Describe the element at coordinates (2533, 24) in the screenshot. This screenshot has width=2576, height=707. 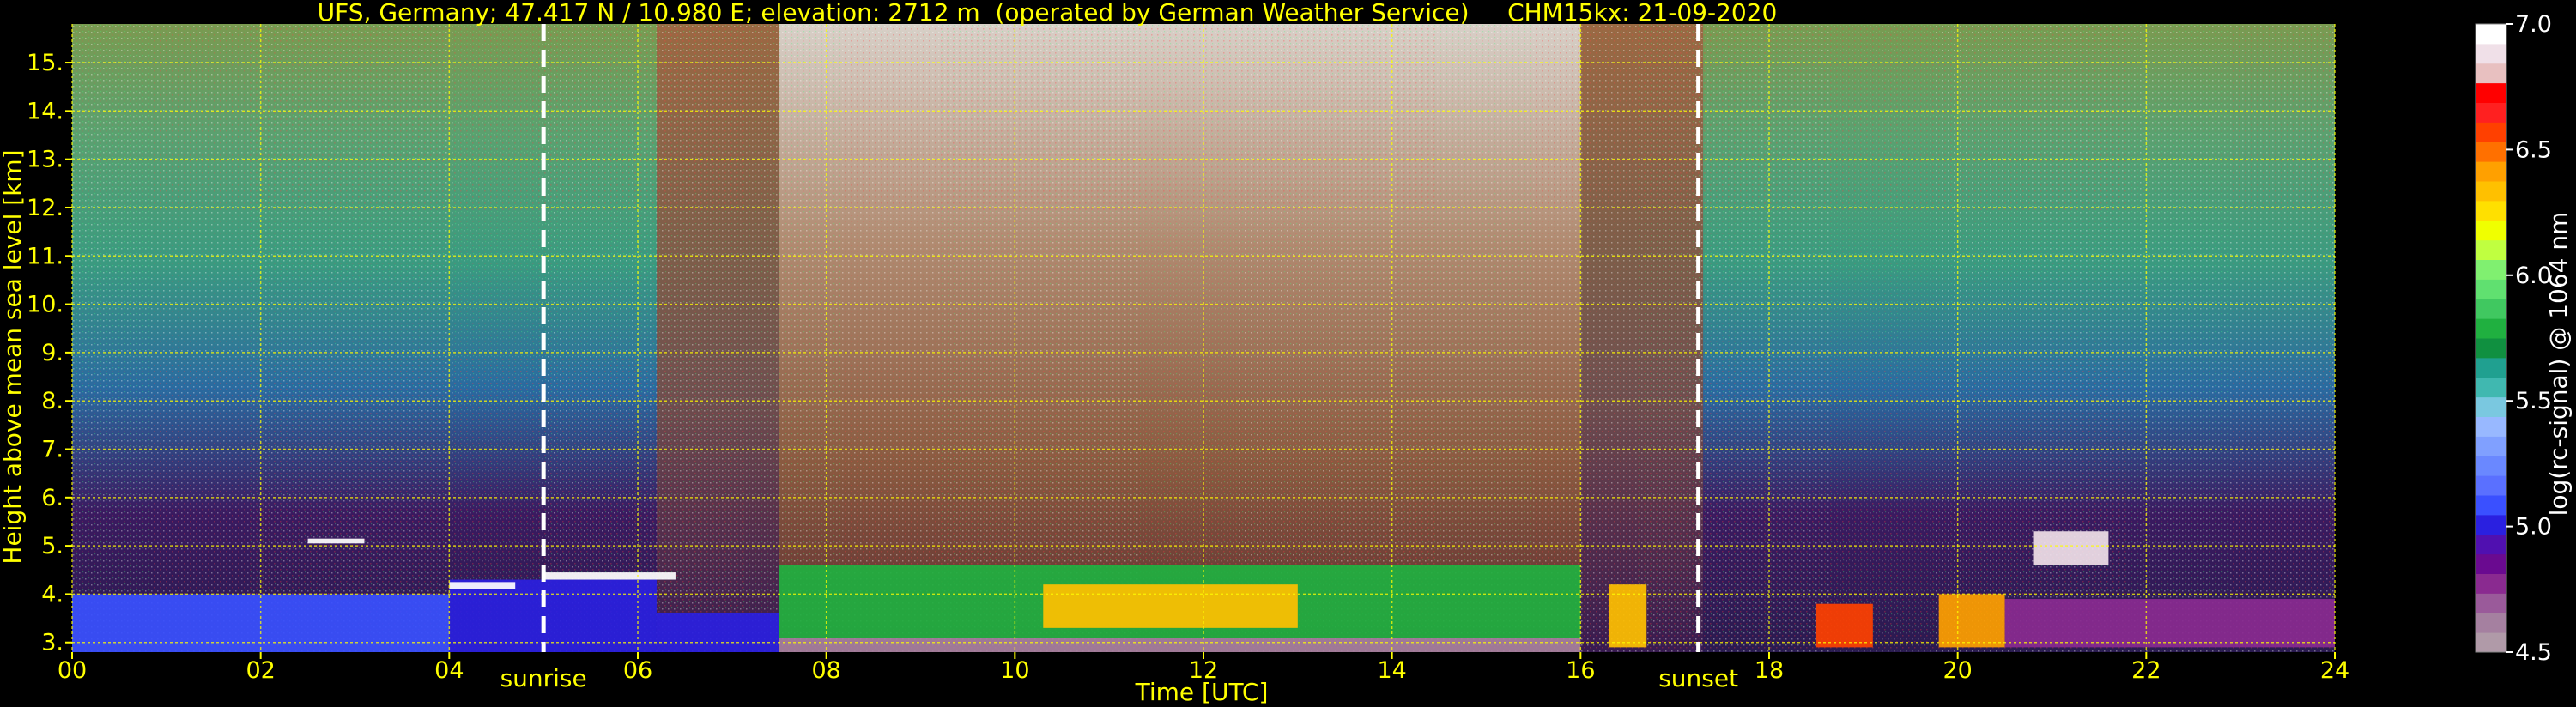
I see `colorbar-tick-label: 7.0` at that location.